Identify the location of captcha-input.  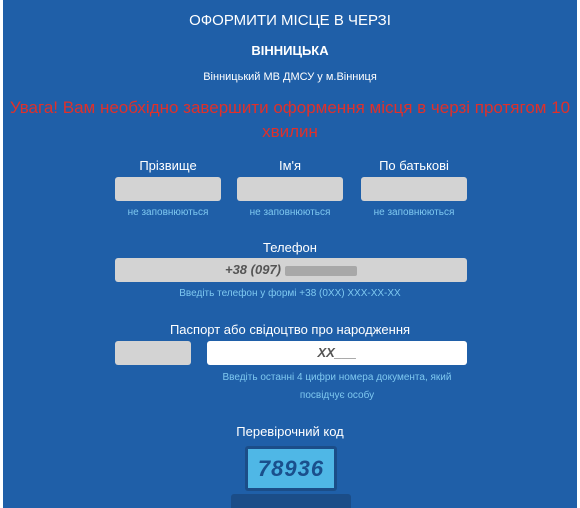
(291, 501).